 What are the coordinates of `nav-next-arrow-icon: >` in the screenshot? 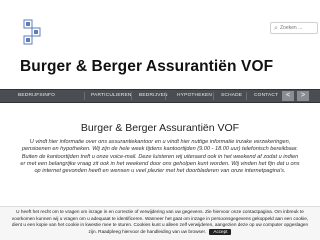 It's located at (303, 96).